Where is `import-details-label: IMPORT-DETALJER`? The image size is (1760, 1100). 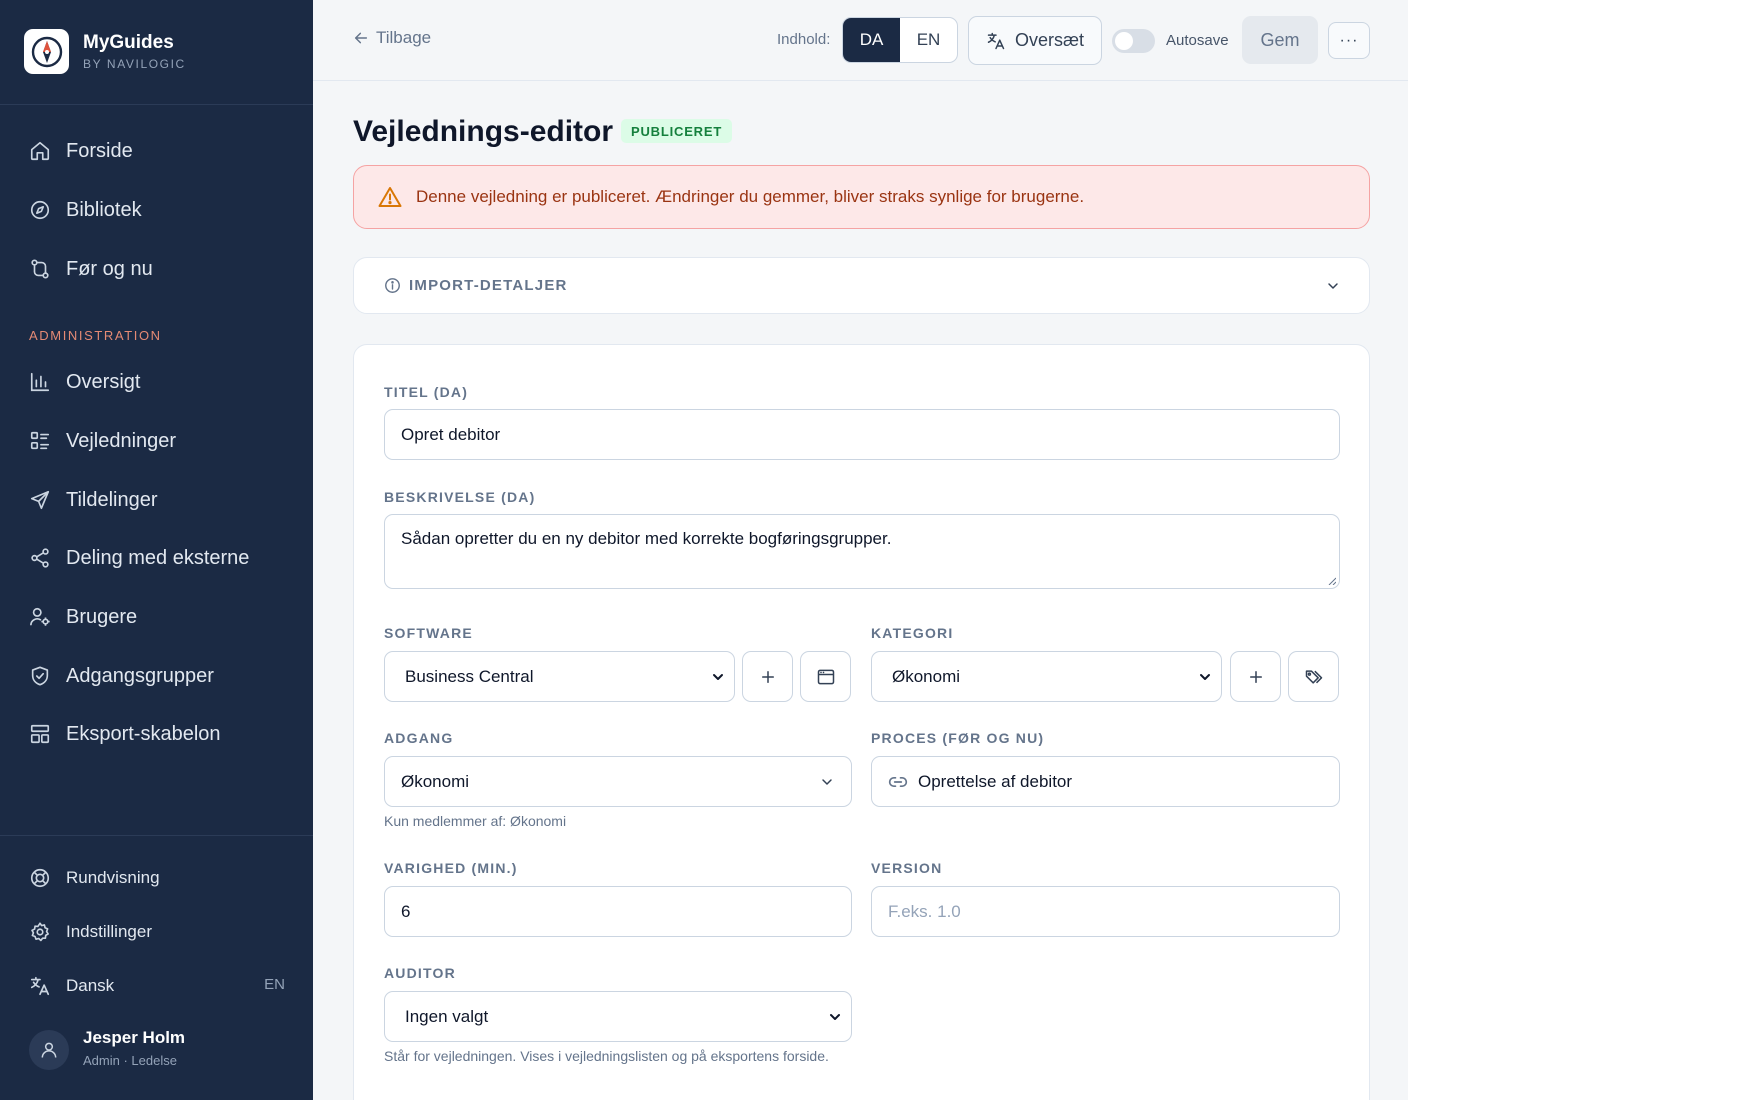 import-details-label: IMPORT-DETALJER is located at coordinates (488, 285).